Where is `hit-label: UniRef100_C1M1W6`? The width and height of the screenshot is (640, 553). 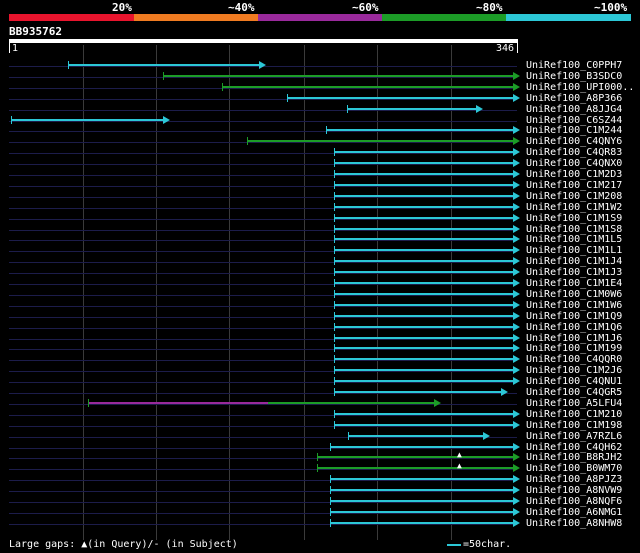 hit-label: UniRef100_C1M1W6 is located at coordinates (574, 305).